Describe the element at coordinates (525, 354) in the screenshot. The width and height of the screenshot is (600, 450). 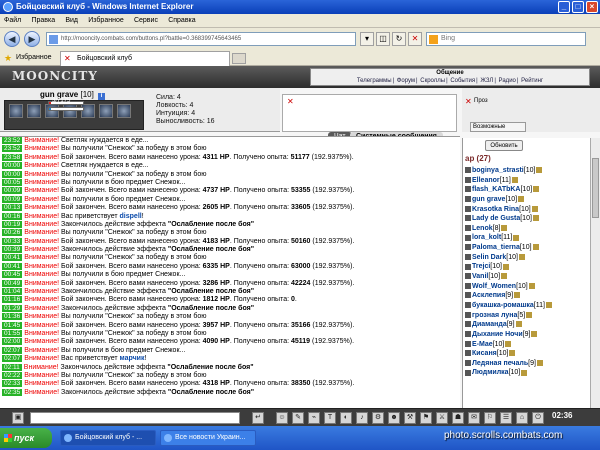
I see `online-user: Кисаня[10]` at that location.